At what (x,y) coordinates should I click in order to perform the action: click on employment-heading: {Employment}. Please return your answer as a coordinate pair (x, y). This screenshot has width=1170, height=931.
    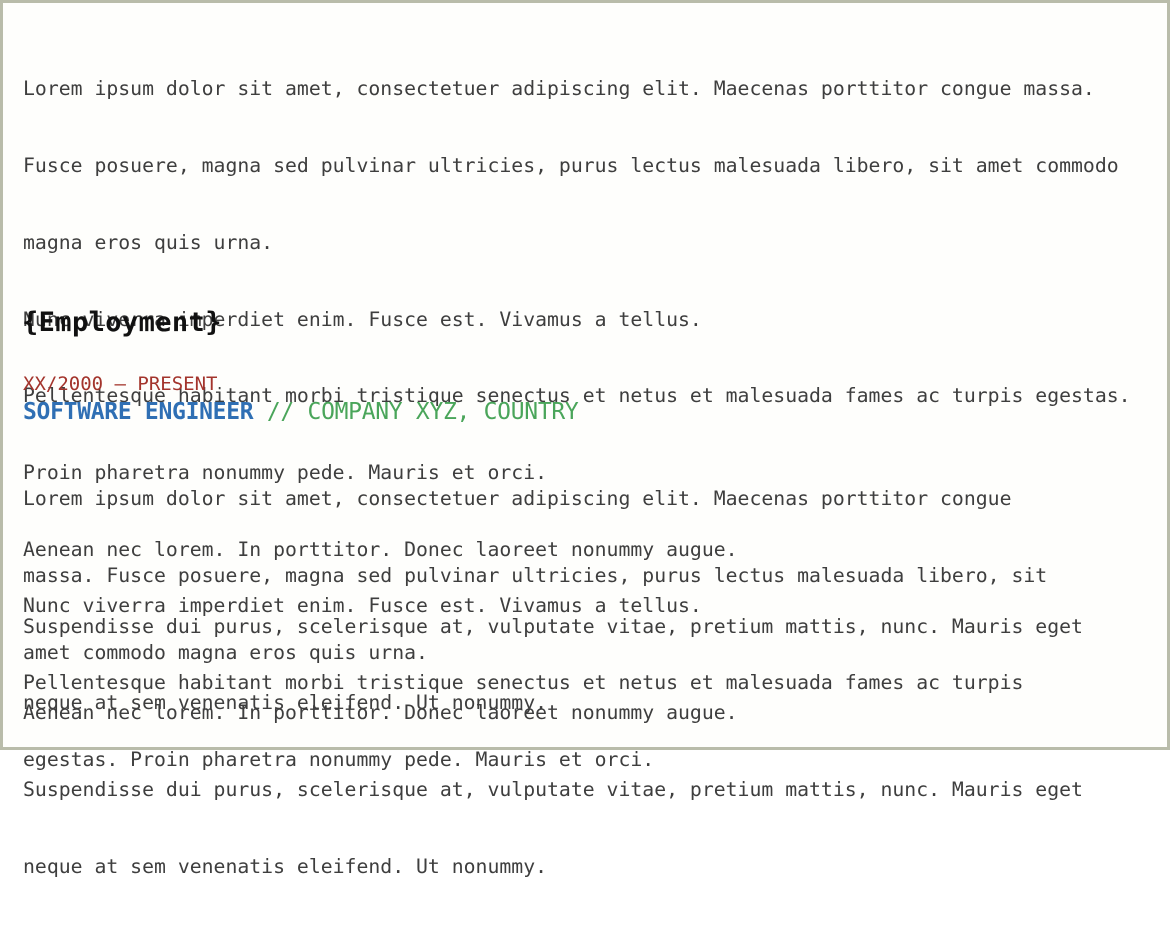
    Looking at the image, I should click on (122, 322).